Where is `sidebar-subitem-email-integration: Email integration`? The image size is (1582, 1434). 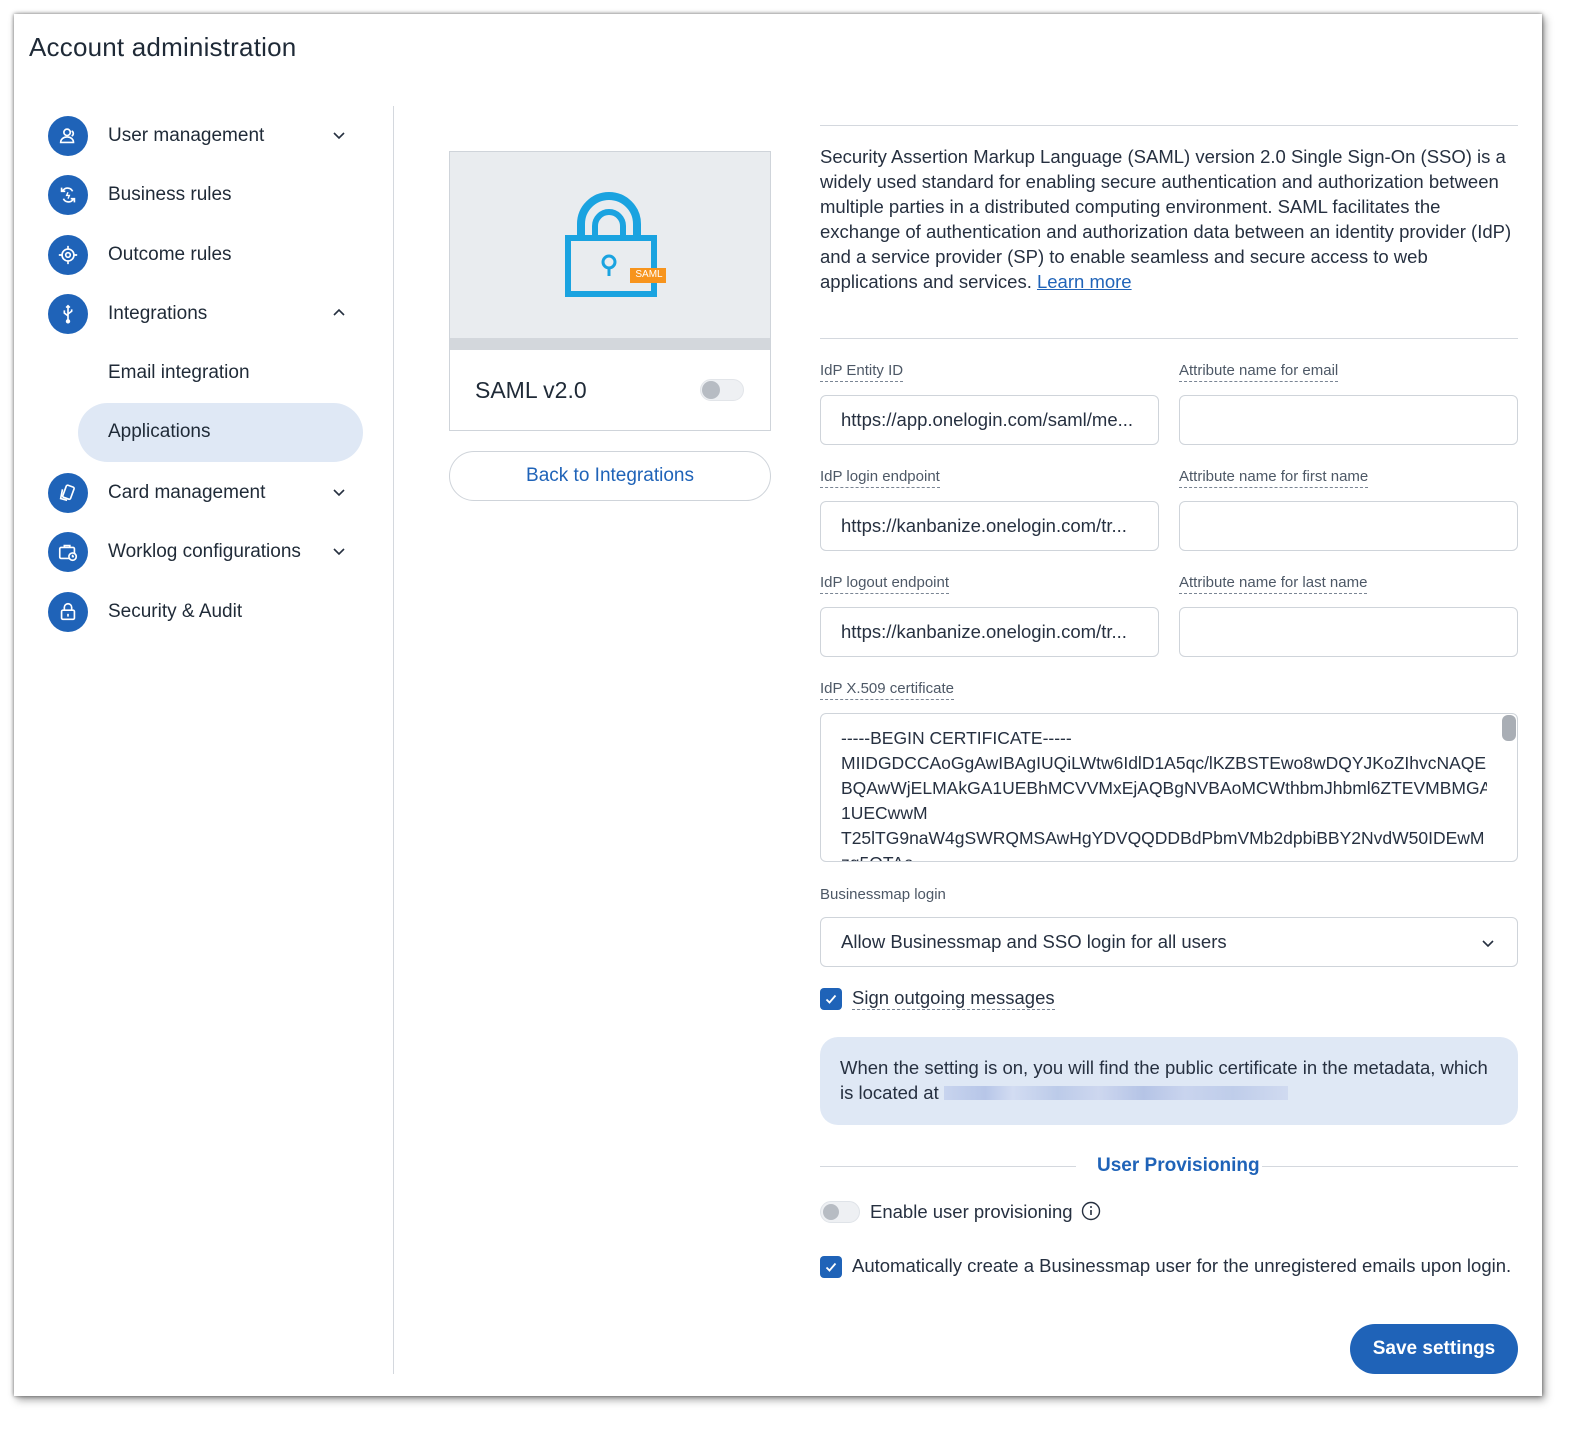
sidebar-subitem-email-integration: Email integration is located at coordinates (179, 373).